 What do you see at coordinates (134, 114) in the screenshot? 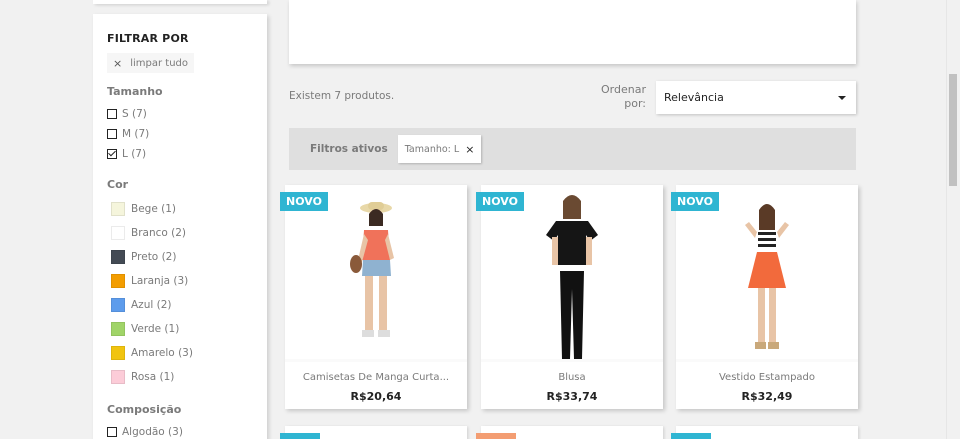
I see `size-option-label: S (7)` at bounding box center [134, 114].